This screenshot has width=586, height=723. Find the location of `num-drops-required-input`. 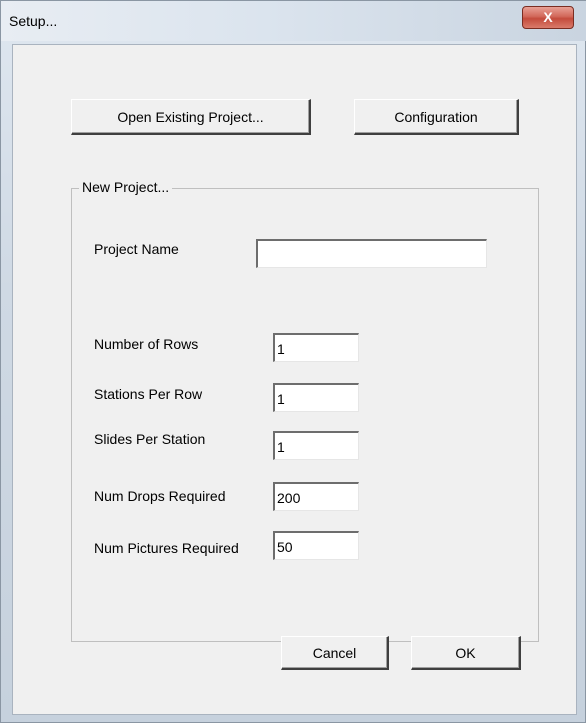

num-drops-required-input is located at coordinates (316, 496).